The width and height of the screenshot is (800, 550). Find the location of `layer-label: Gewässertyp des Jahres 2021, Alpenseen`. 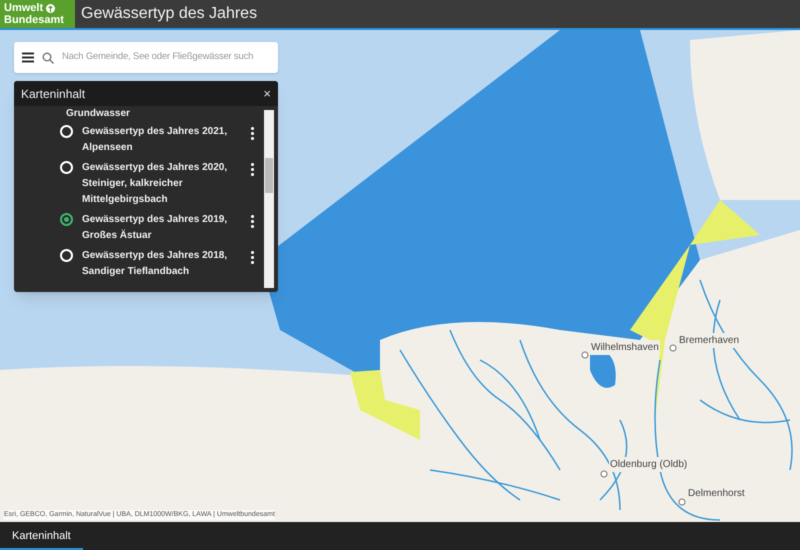

layer-label: Gewässertyp des Jahres 2021, Alpenseen is located at coordinates (162, 140).